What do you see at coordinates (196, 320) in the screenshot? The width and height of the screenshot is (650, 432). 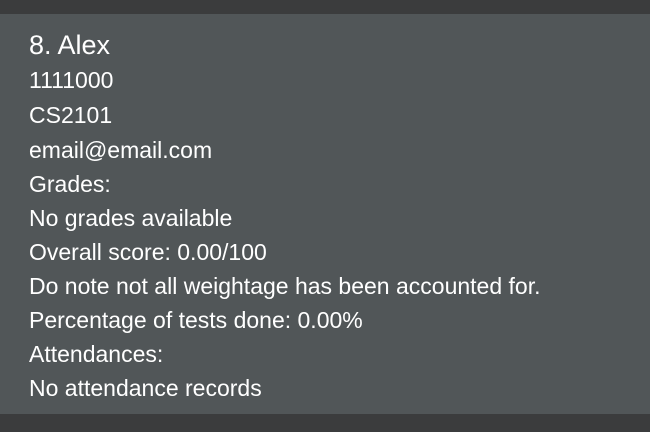 I see `tests-done-percentage: Percentage of tests done: 0.00%` at bounding box center [196, 320].